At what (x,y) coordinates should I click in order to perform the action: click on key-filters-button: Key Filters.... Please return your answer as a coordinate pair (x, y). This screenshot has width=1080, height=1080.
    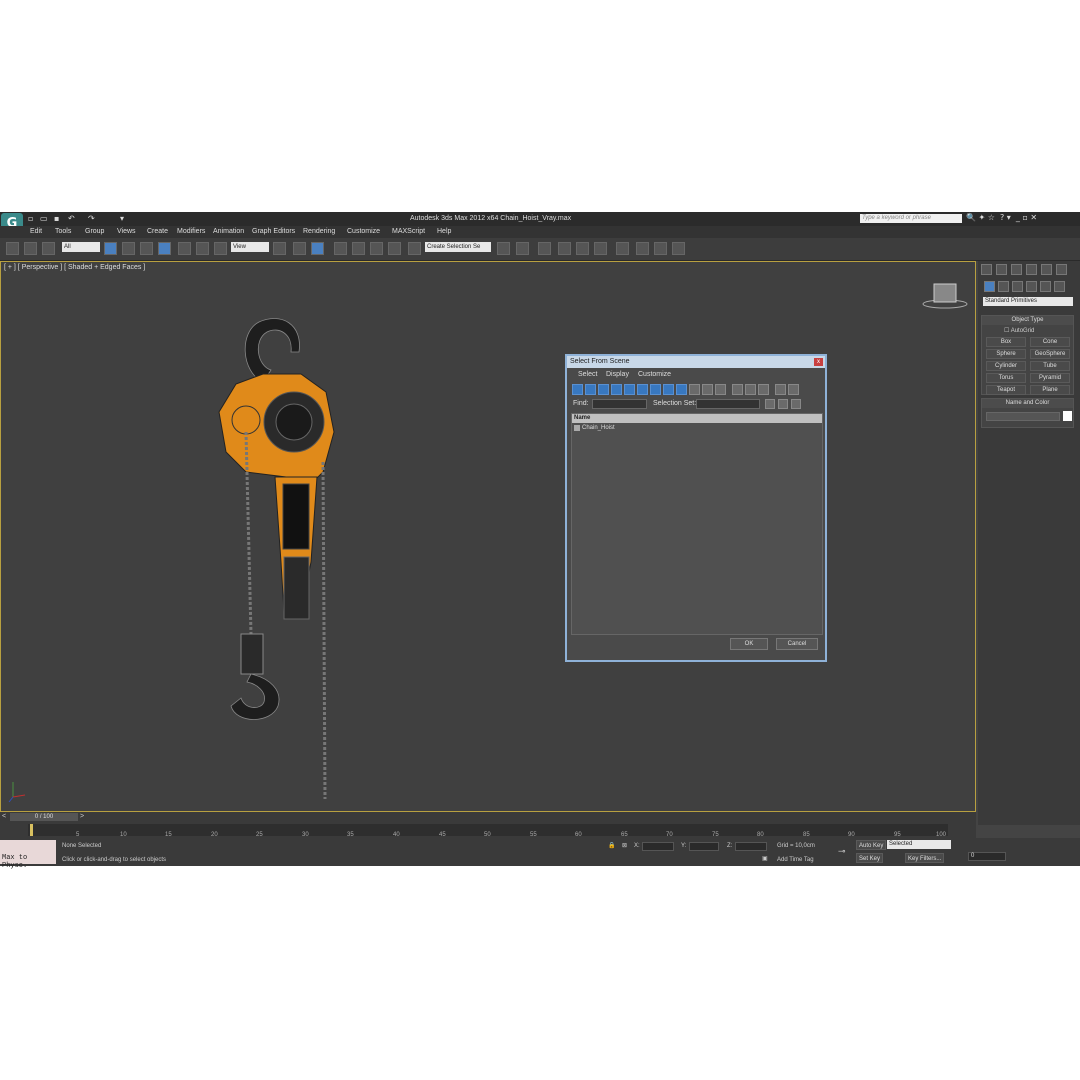
    Looking at the image, I should click on (925, 858).